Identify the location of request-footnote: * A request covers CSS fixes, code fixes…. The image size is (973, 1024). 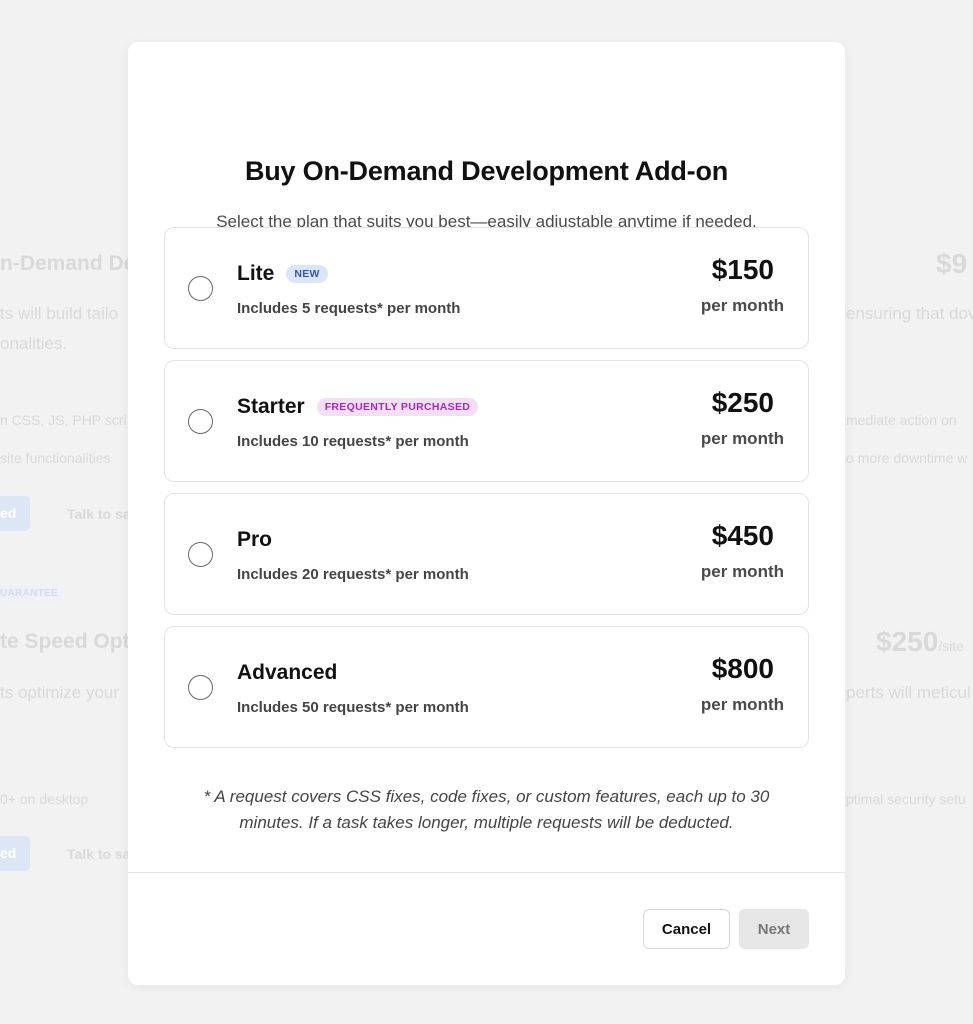
(486, 809).